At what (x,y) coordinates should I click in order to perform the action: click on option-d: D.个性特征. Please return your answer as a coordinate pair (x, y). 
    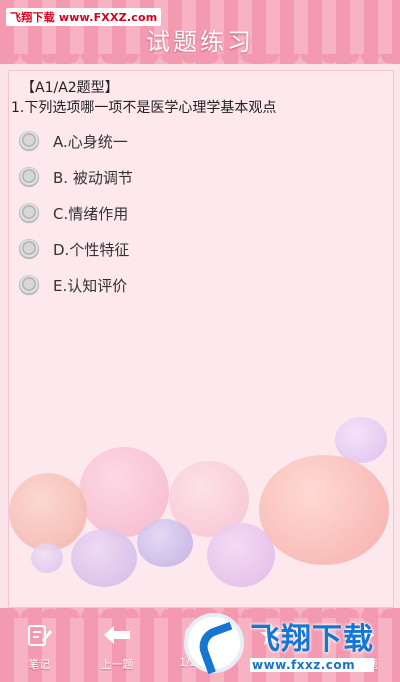
    Looking at the image, I should click on (76, 249).